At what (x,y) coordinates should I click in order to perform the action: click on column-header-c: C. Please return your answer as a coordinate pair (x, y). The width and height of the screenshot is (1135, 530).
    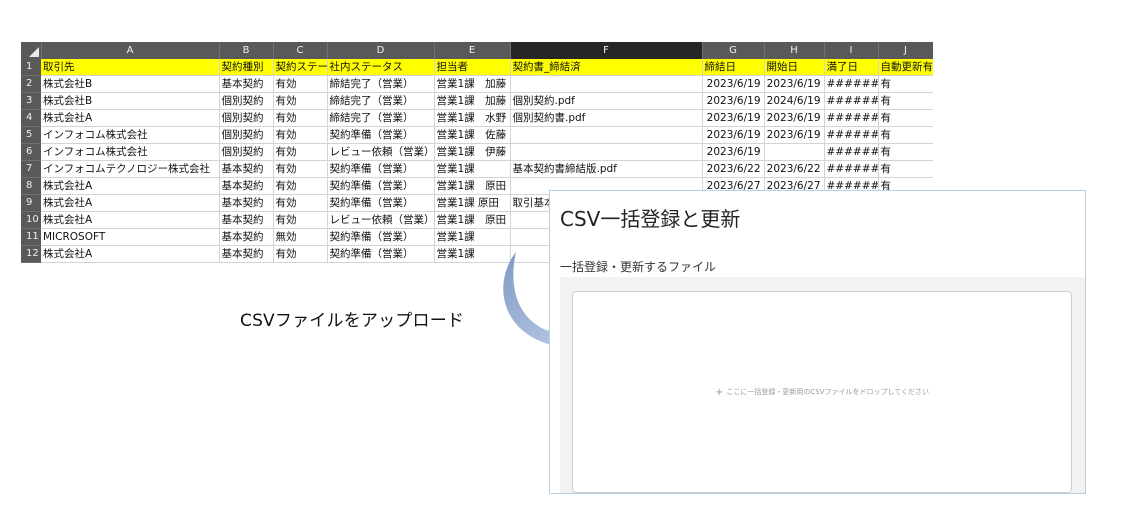
    Looking at the image, I should click on (300, 50).